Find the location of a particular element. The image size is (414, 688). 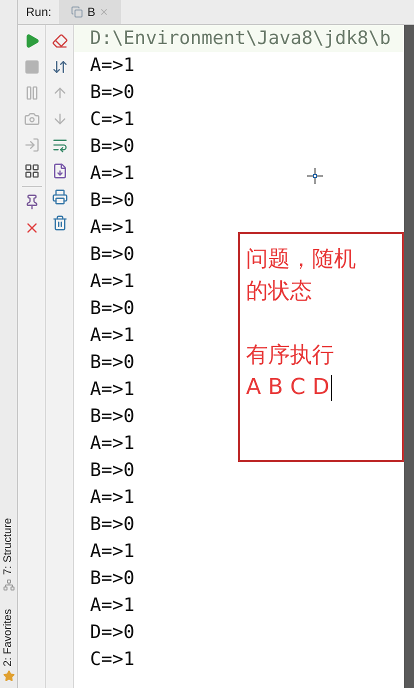

annotation-text: A B C D is located at coordinates (289, 388).